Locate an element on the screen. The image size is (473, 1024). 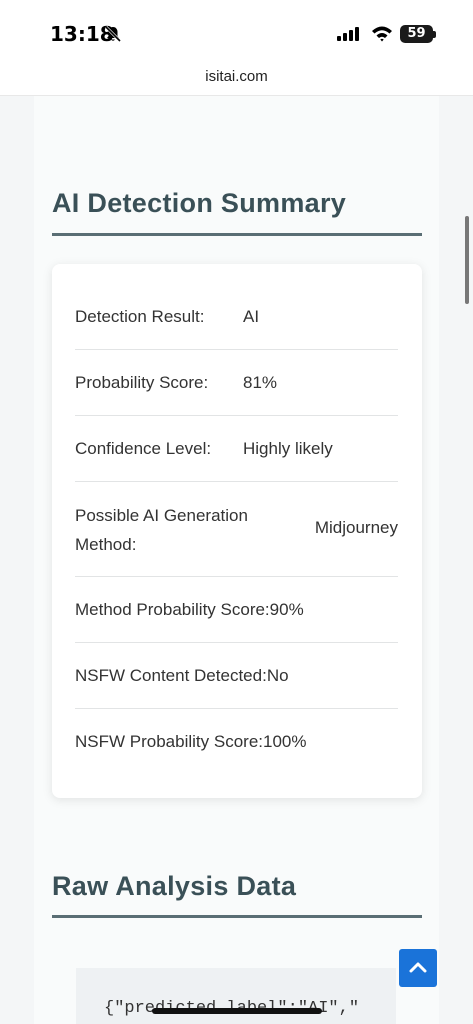
raw-data-title-rule is located at coordinates (237, 916).